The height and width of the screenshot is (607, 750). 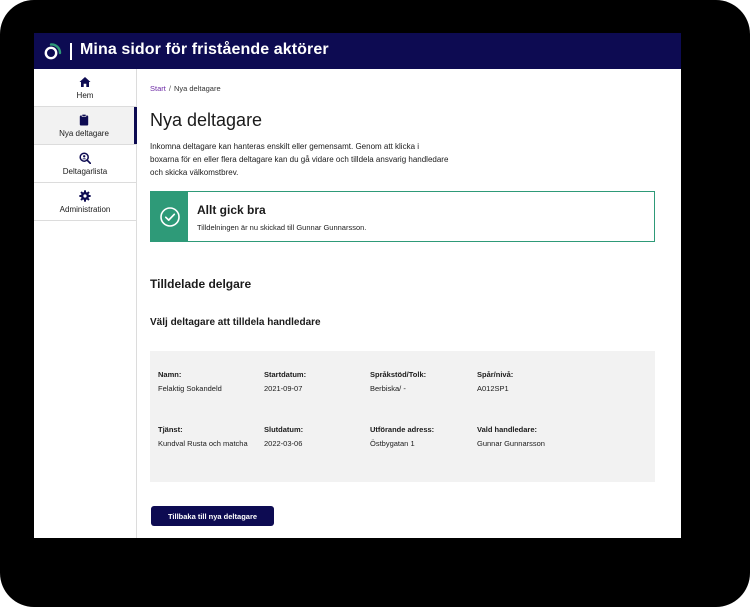 I want to click on sidebar-item-label: Deltagarlista, so click(x=85, y=171).